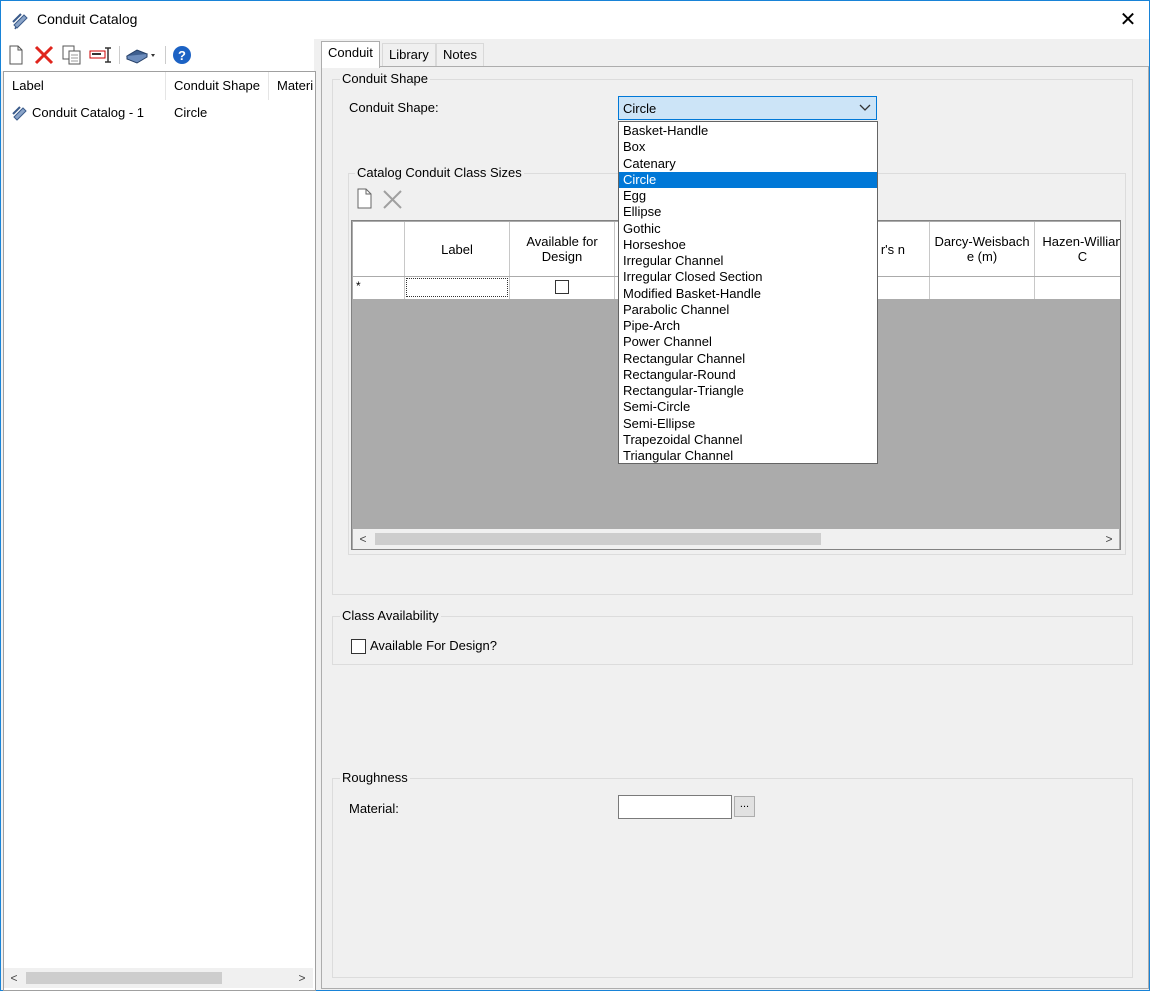 Image resolution: width=1150 pixels, height=991 pixels. What do you see at coordinates (1077, 249) in the screenshot?
I see `column-header-hazen-williams: Hazen-Willian C` at bounding box center [1077, 249].